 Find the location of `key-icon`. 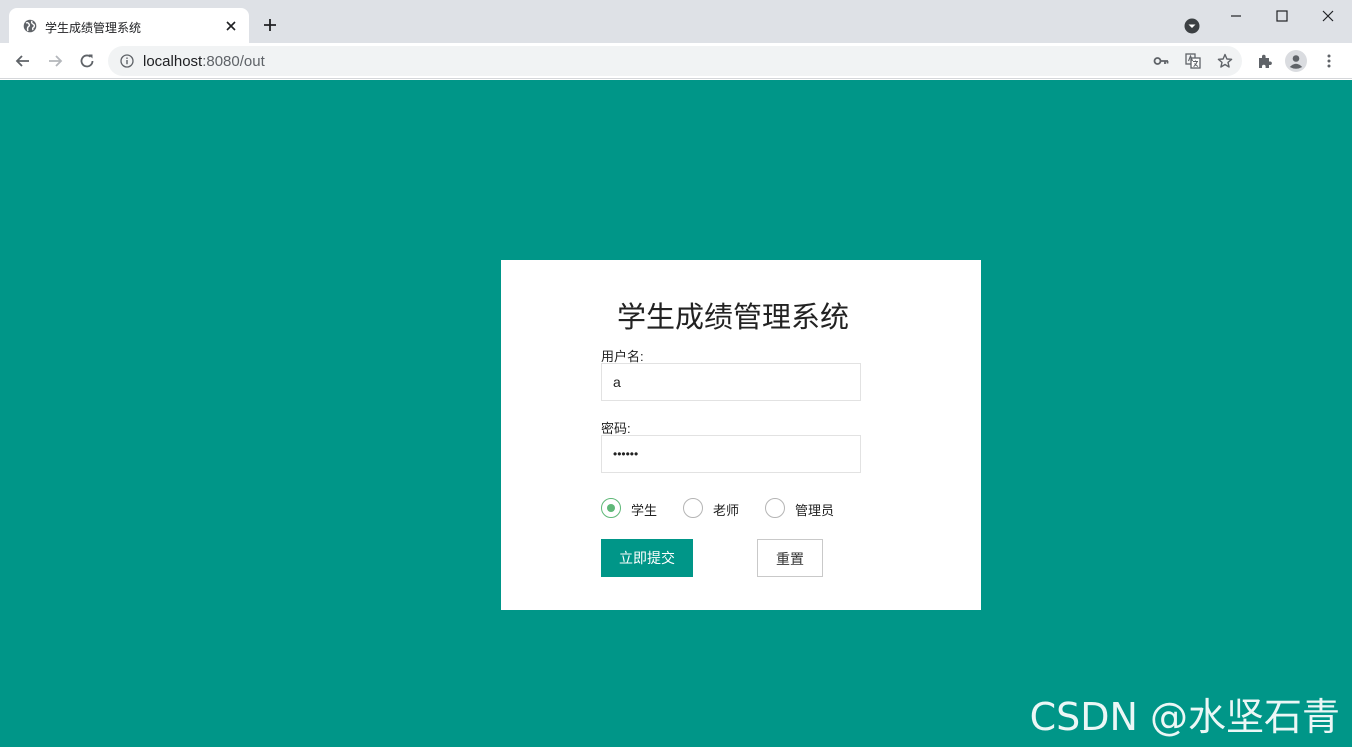

key-icon is located at coordinates (1161, 61).